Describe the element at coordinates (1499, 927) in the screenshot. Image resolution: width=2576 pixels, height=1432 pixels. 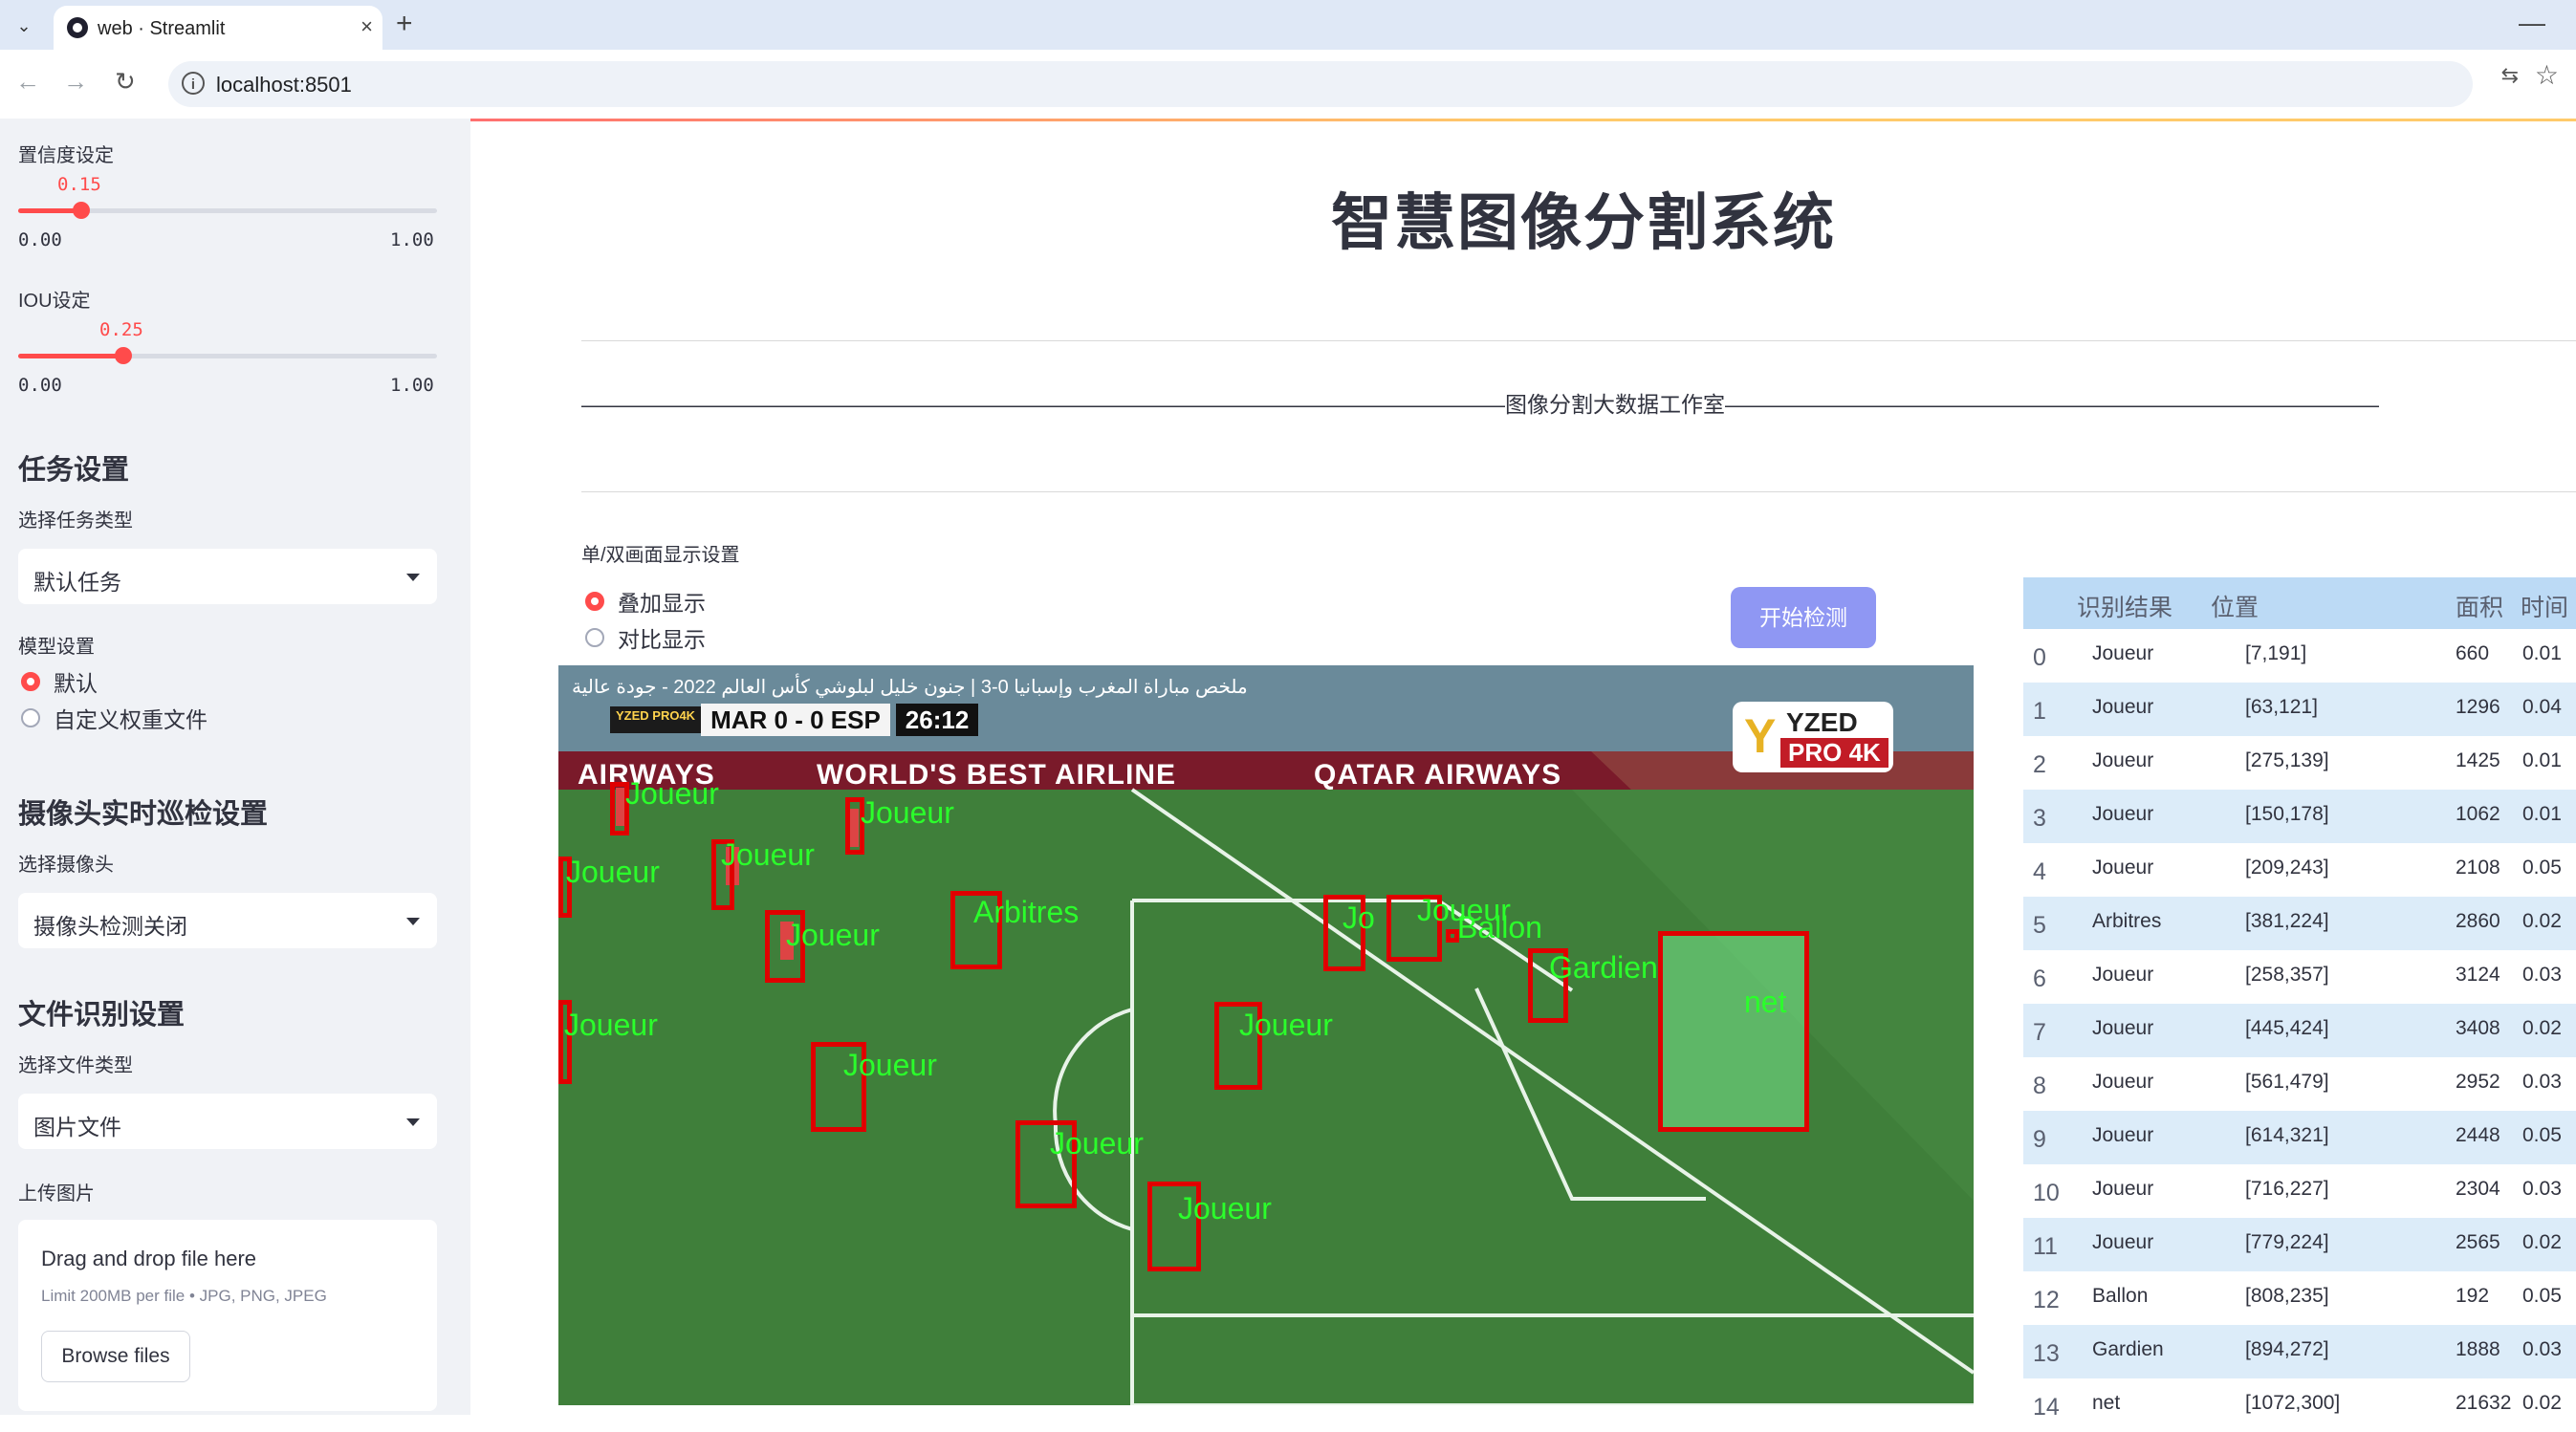
I see `detection-label: Ballon` at that location.